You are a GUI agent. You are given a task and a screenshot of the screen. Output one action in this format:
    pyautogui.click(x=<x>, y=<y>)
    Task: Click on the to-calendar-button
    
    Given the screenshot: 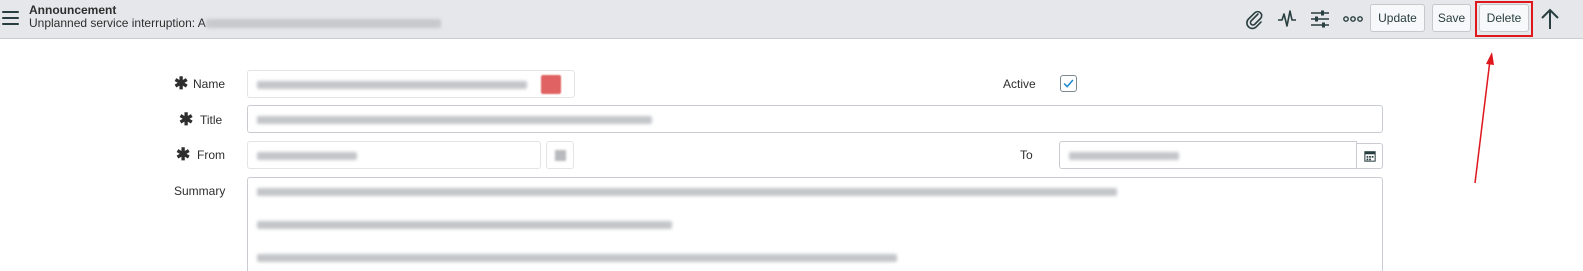 What is the action you would take?
    pyautogui.click(x=1369, y=156)
    